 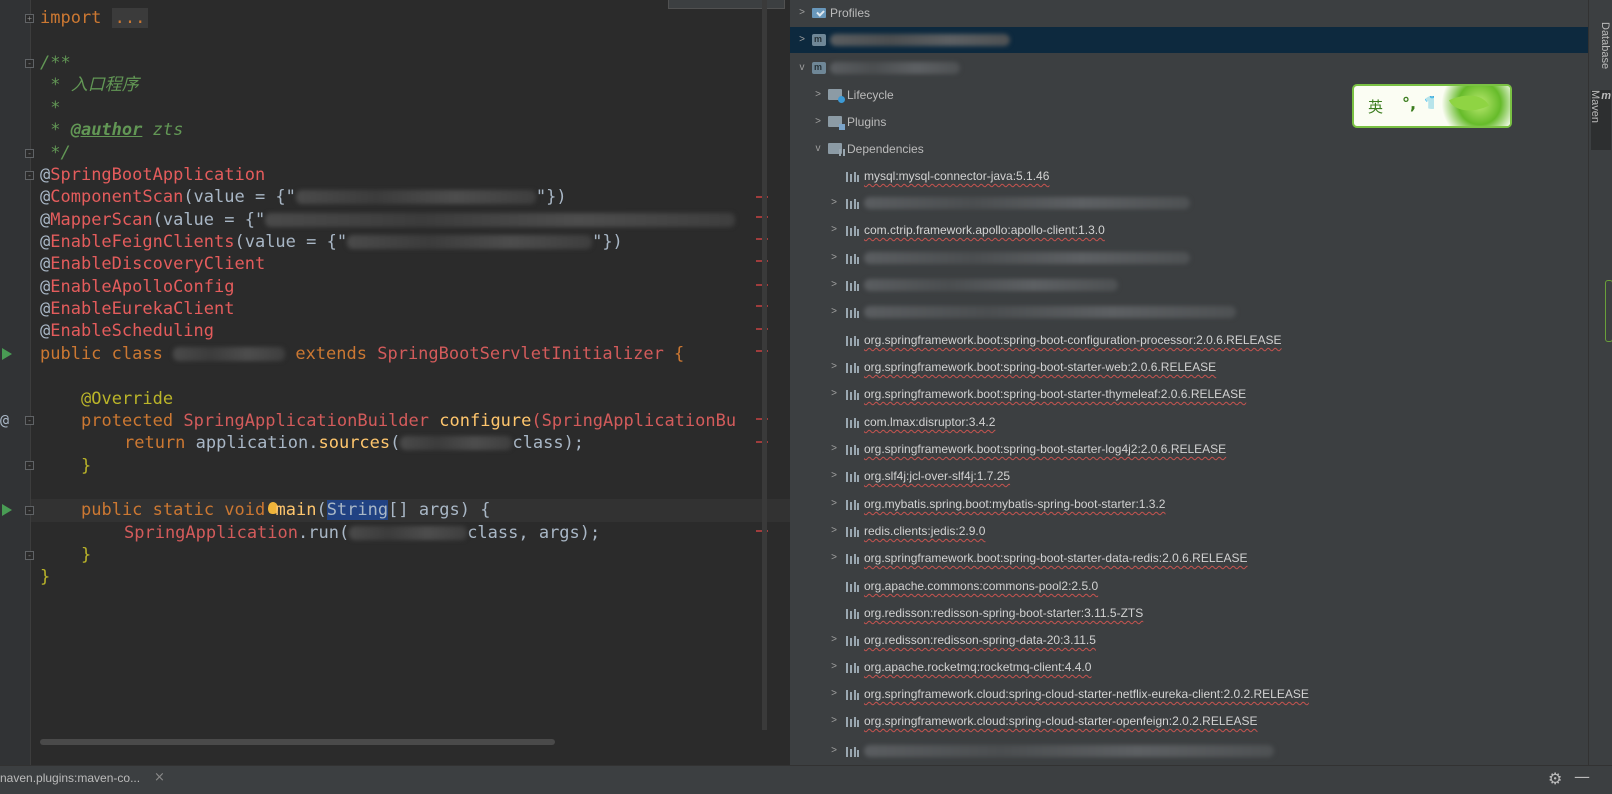 What do you see at coordinates (1189, 176) in the screenshot?
I see `dependency-item: mysql:mysql-connector-java:5.1.46` at bounding box center [1189, 176].